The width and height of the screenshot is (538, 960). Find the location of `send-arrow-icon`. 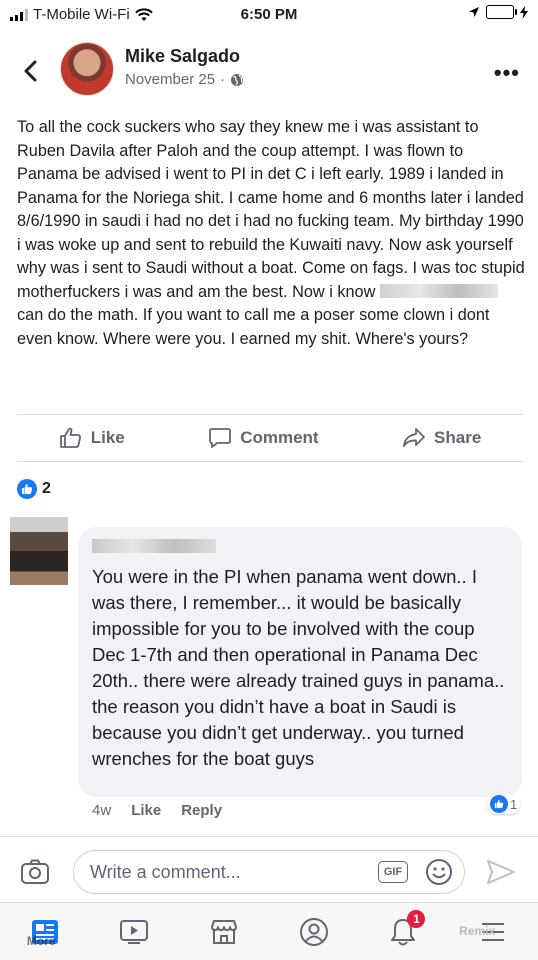

send-arrow-icon is located at coordinates (501, 872).